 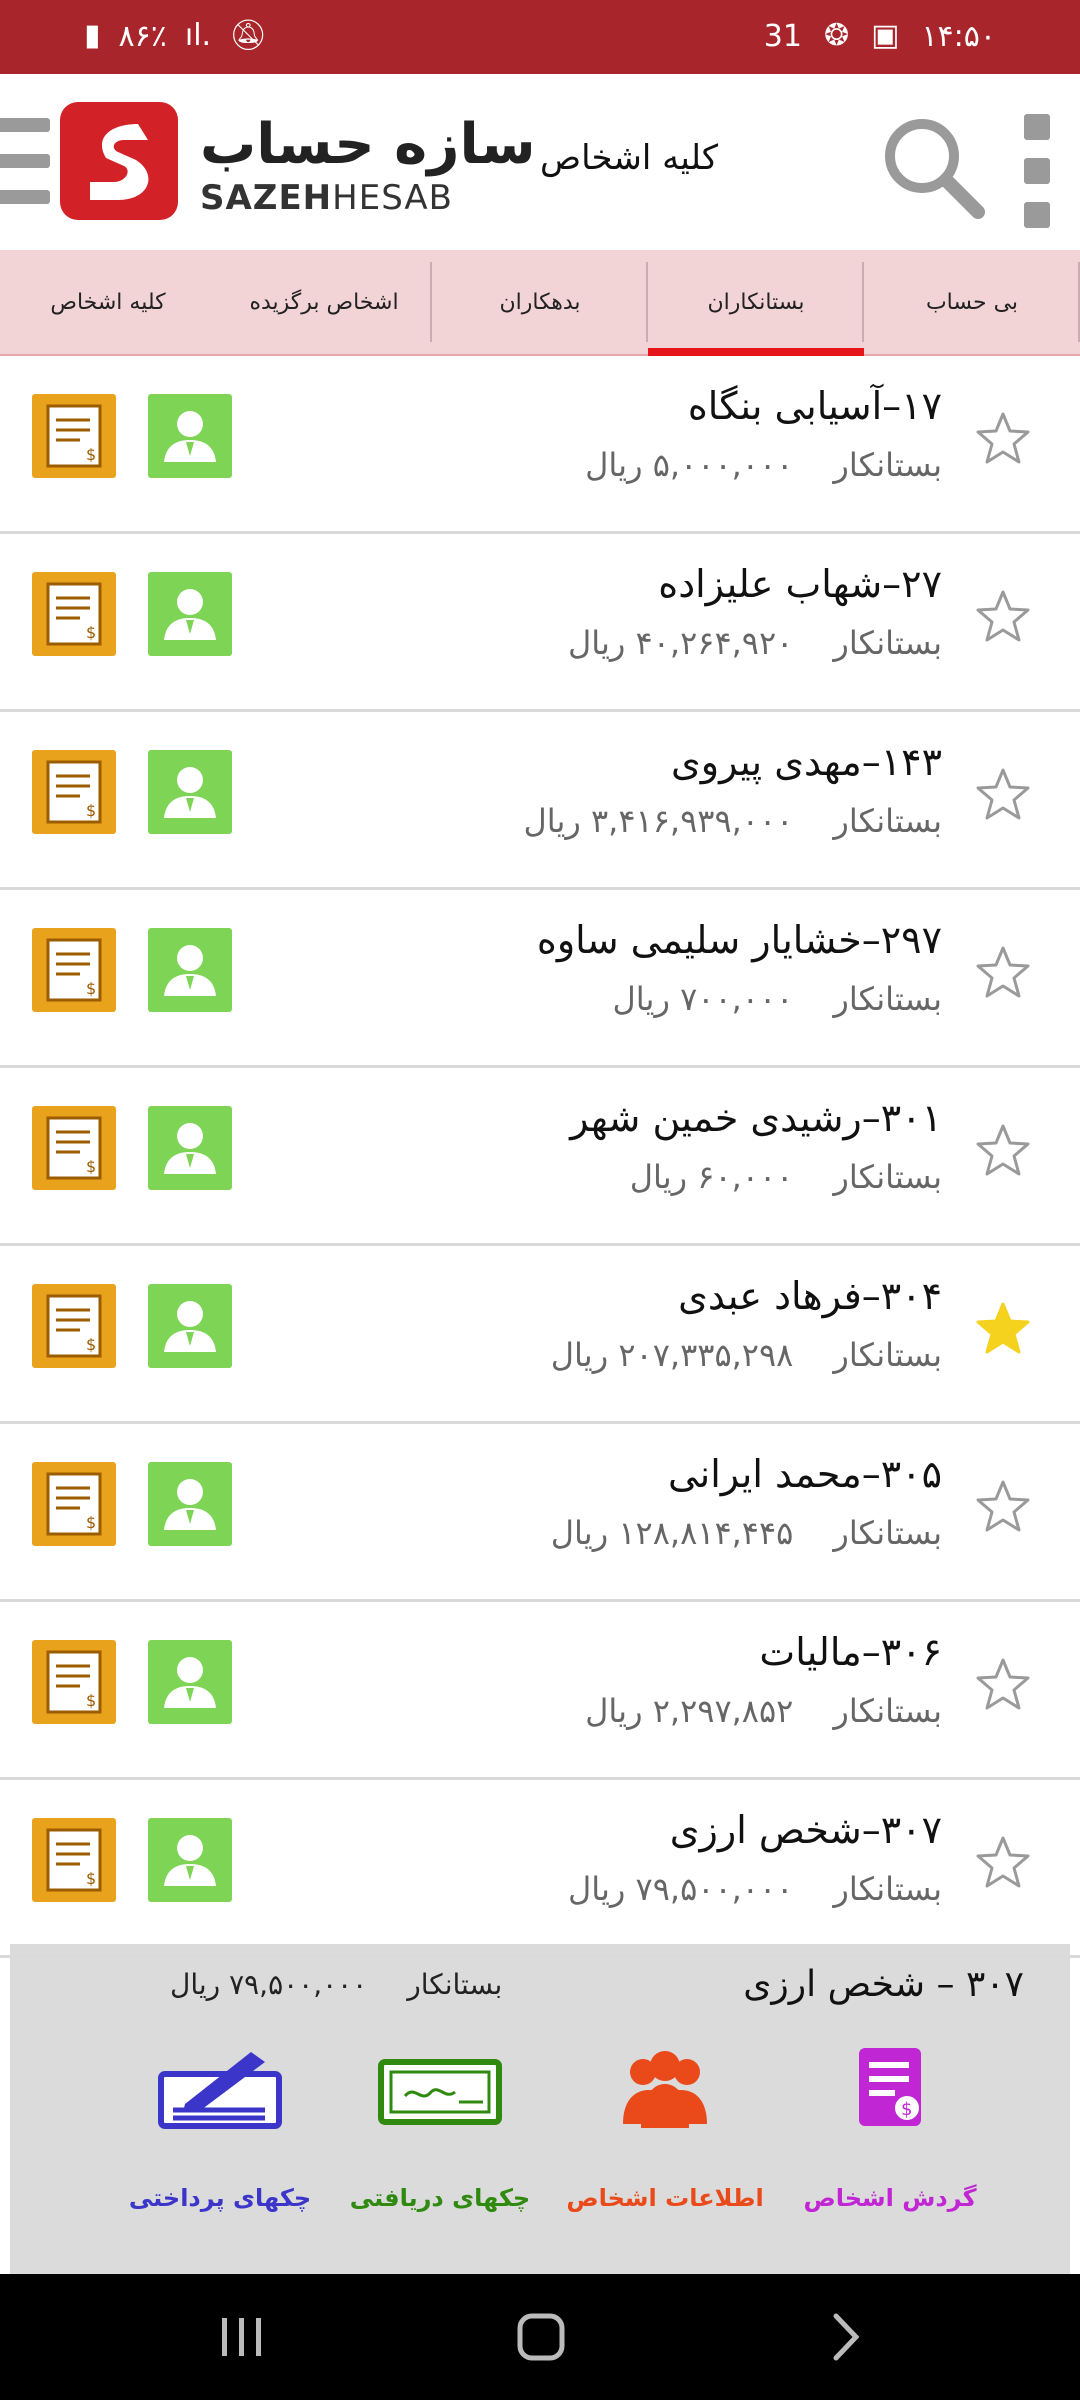 I want to click on notification-count: 31, so click(x=782, y=36).